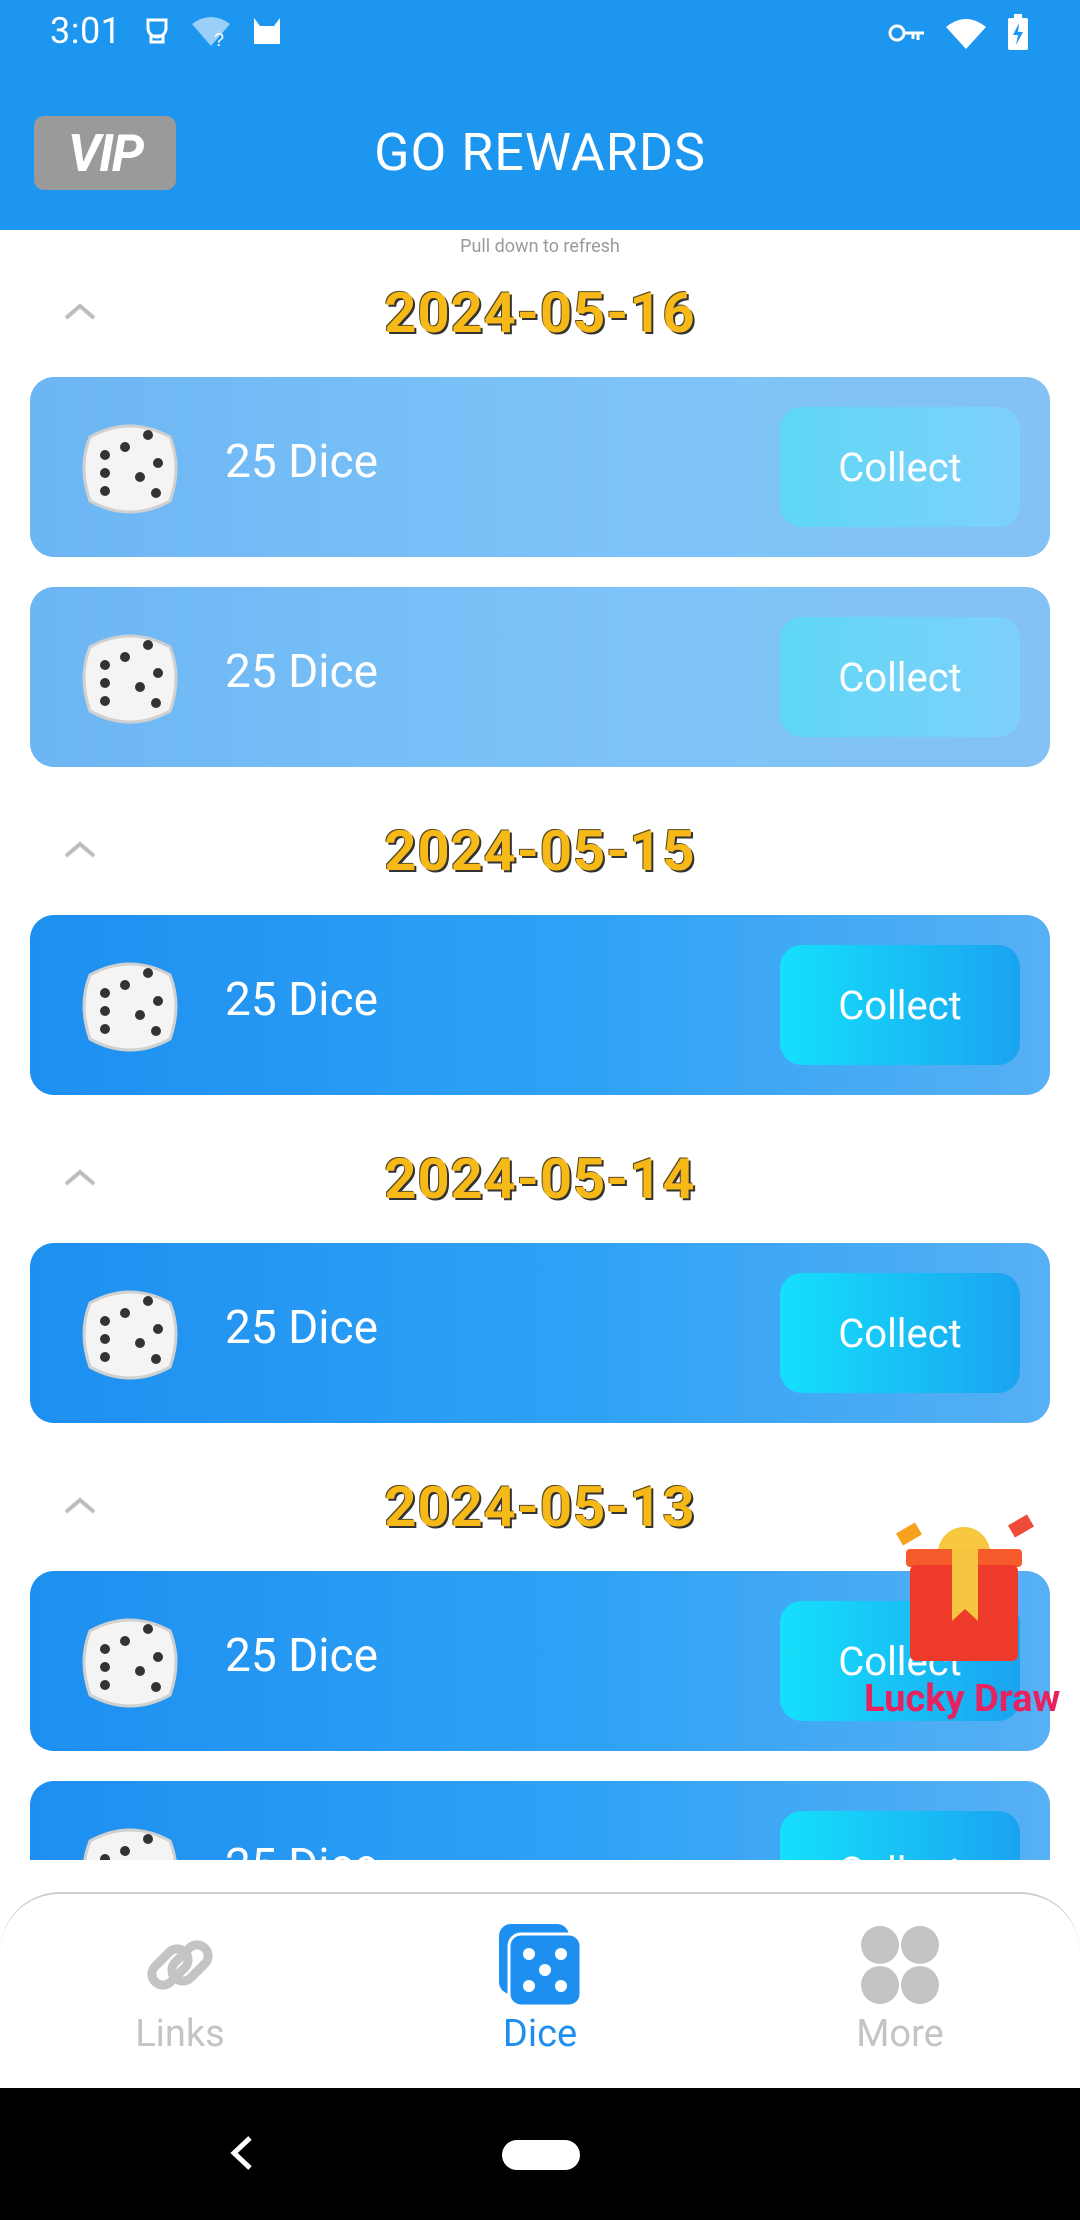 The height and width of the screenshot is (2220, 1080). I want to click on status-time: 3:01, so click(86, 31).